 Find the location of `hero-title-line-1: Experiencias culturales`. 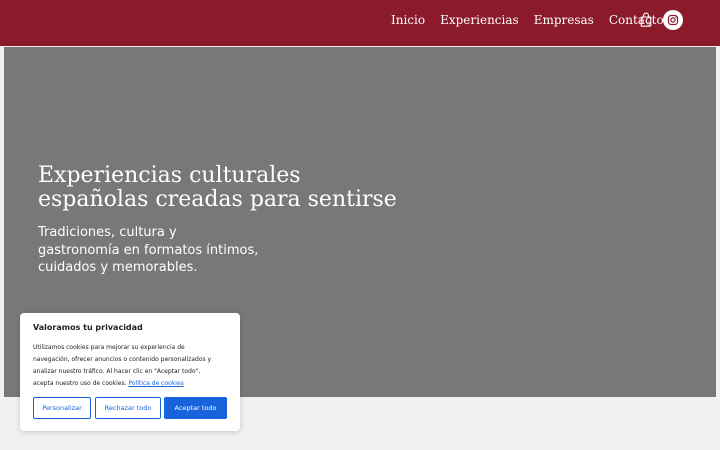

hero-title-line-1: Experiencias culturales is located at coordinates (169, 175).